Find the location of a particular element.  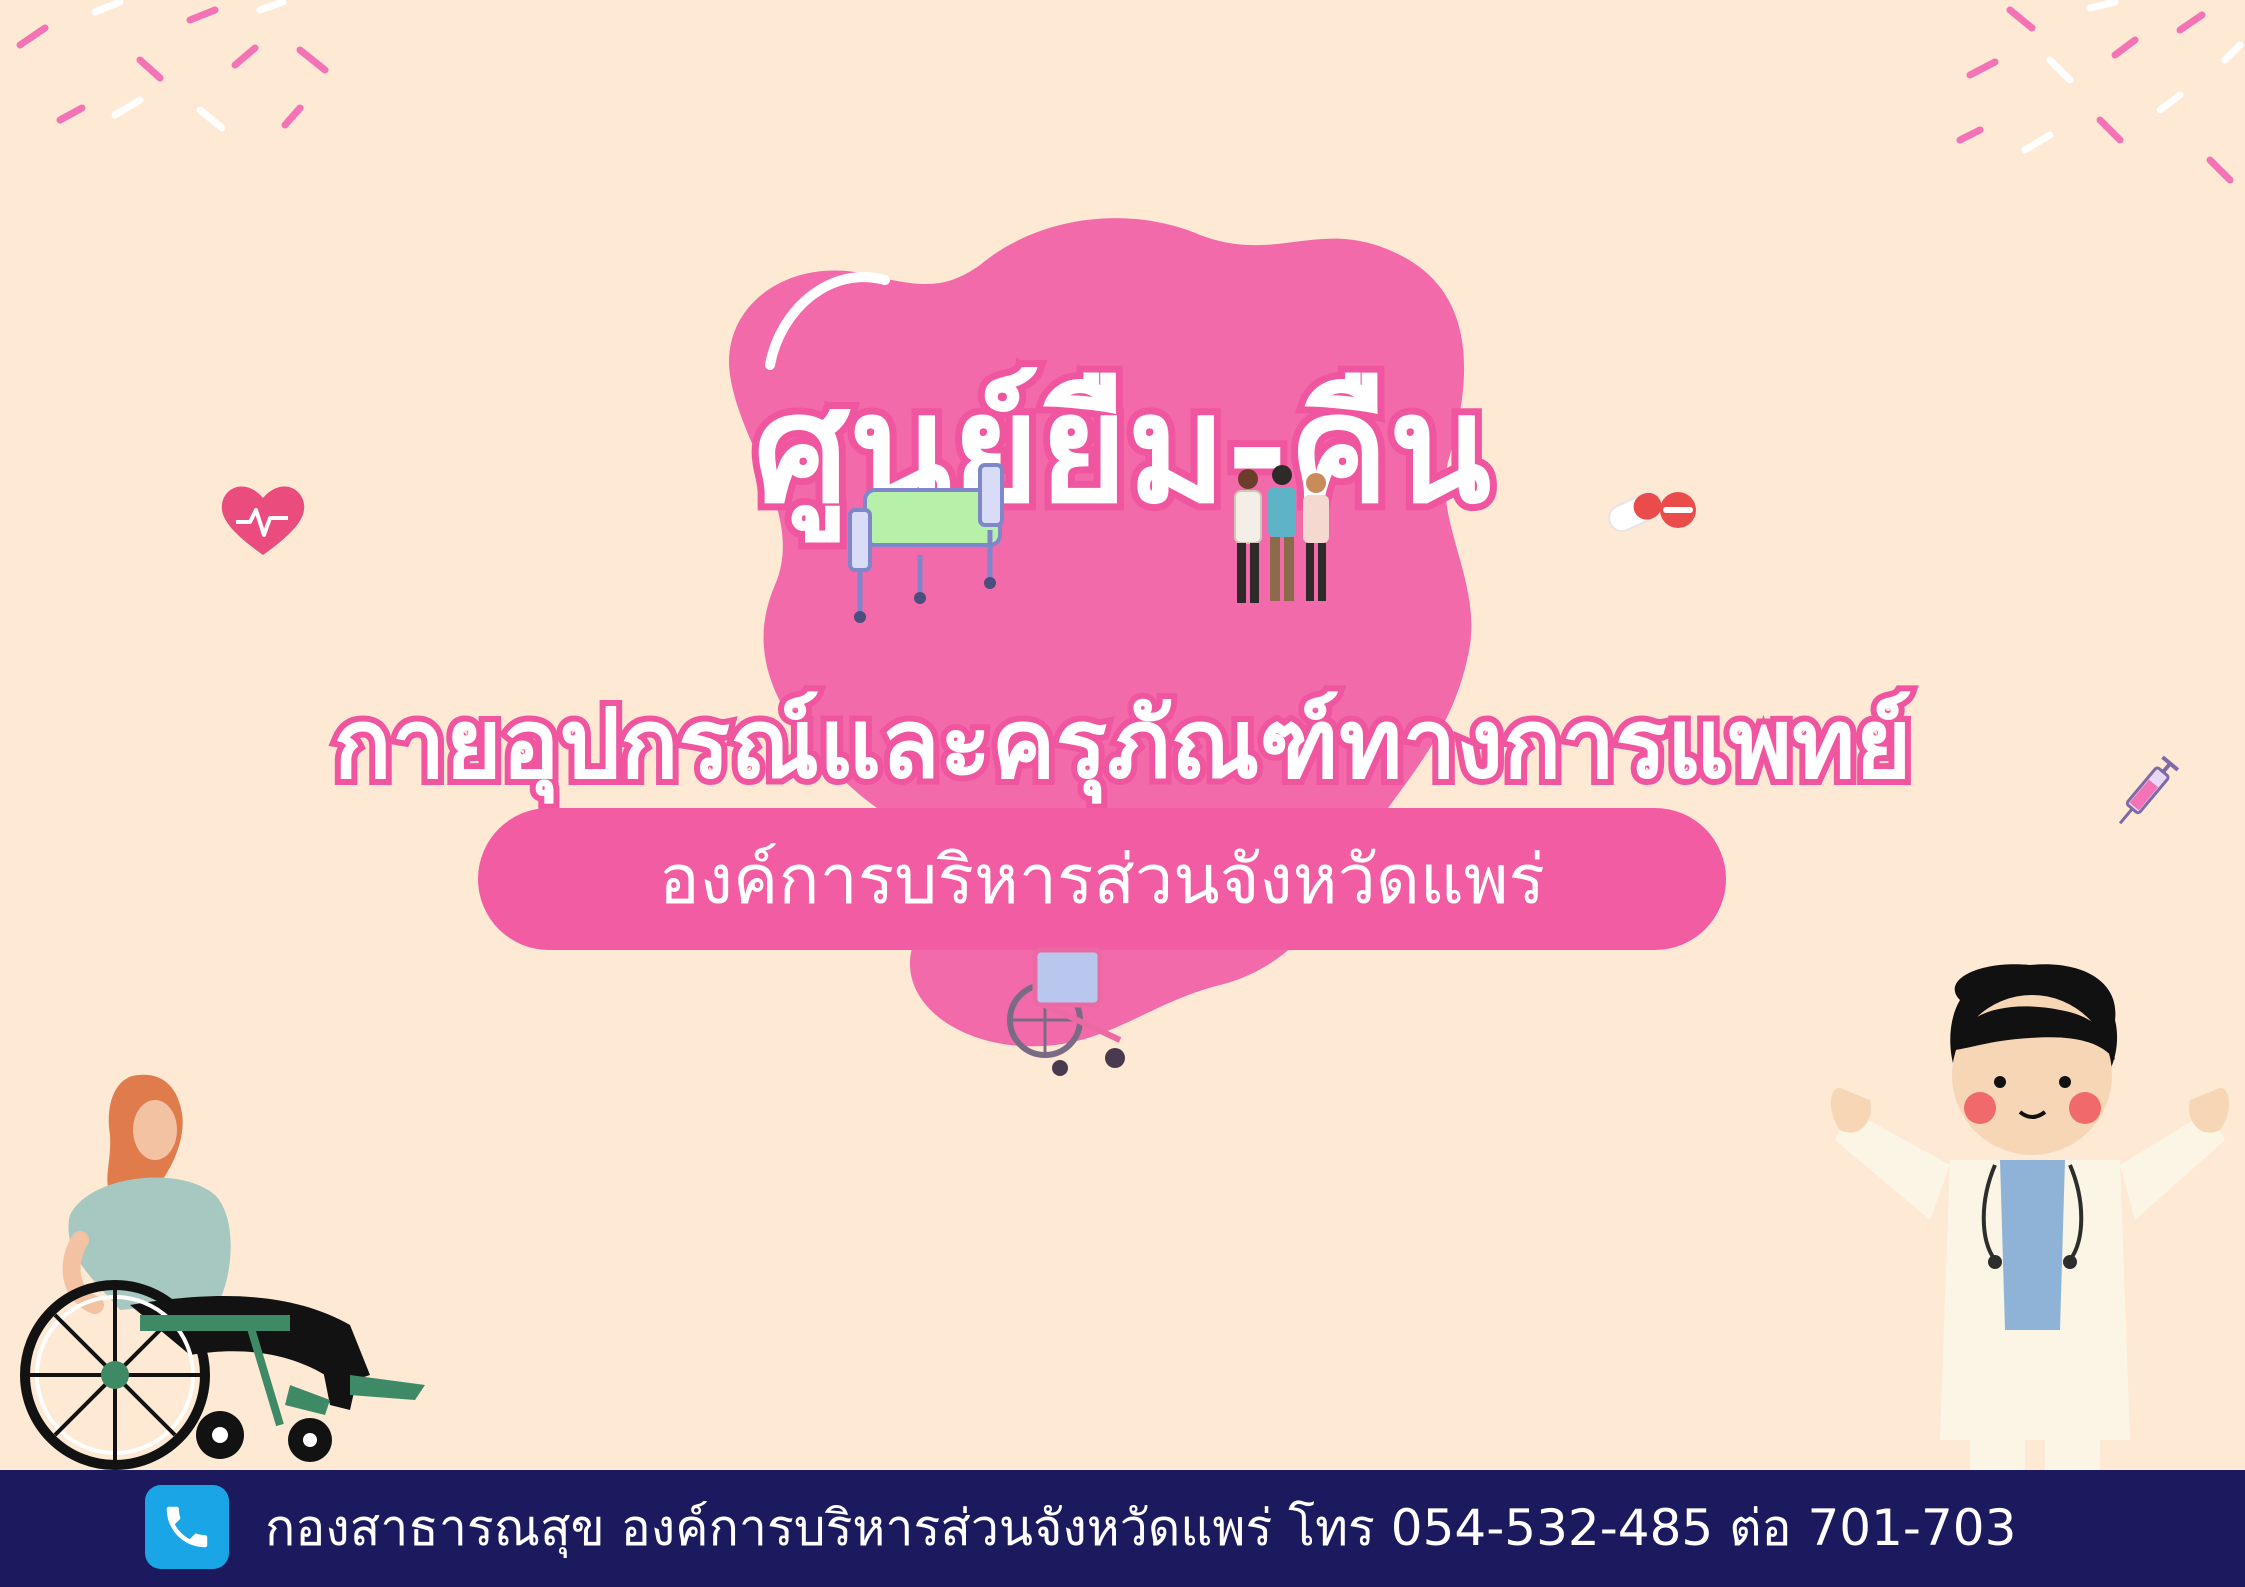

syringe-icon is located at coordinates (2149, 790).